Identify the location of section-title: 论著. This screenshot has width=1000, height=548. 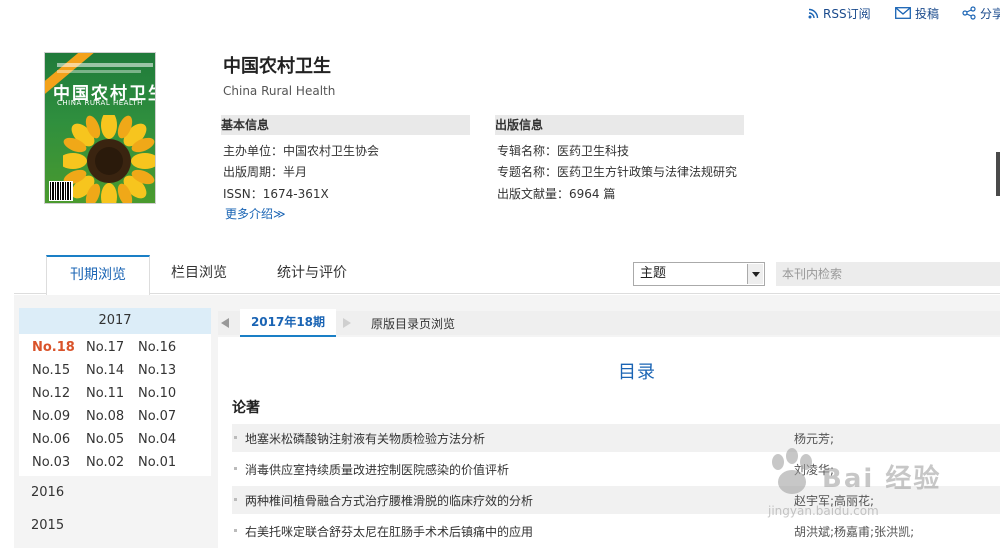
(246, 408).